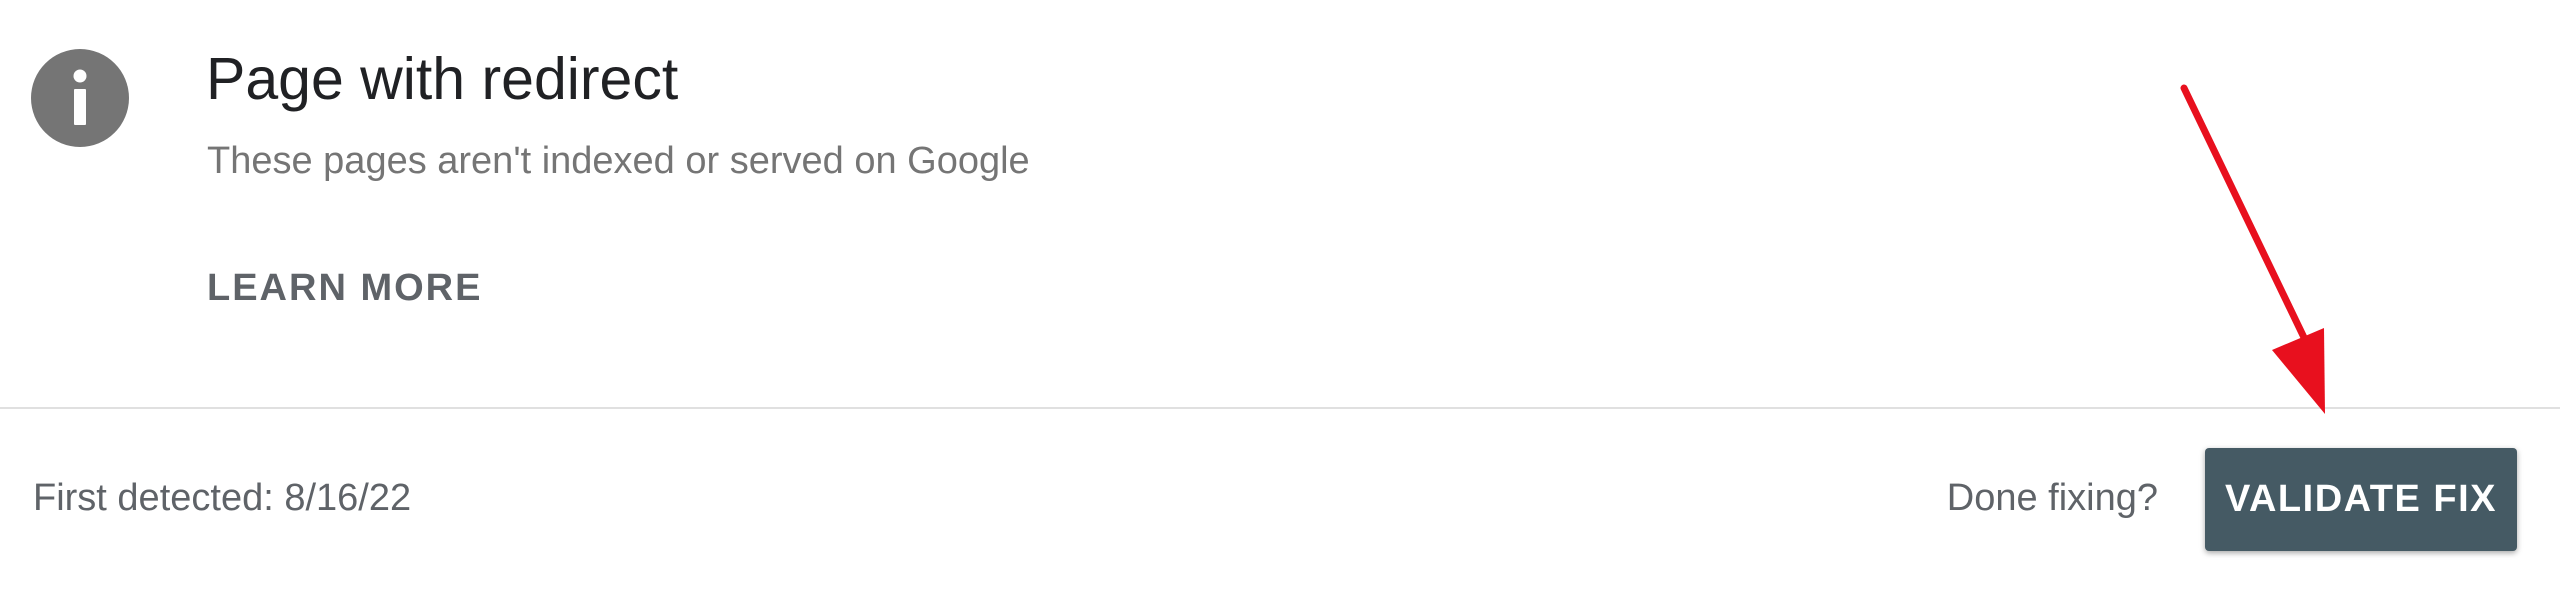 The image size is (2560, 595). What do you see at coordinates (2298, 371) in the screenshot?
I see `annotation-arrow-head` at bounding box center [2298, 371].